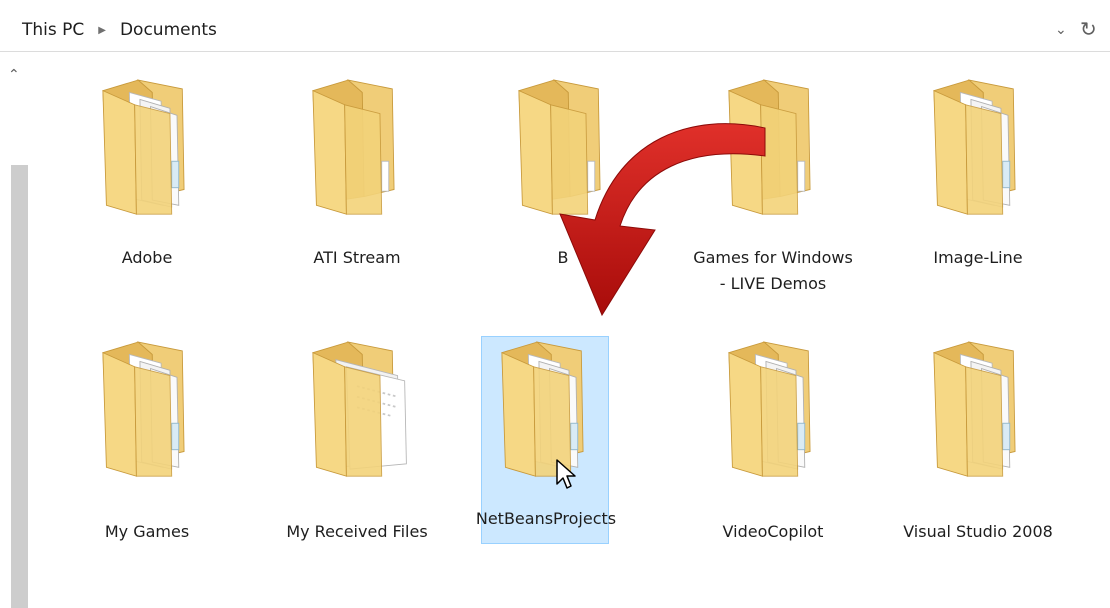  Describe the element at coordinates (357, 257) in the screenshot. I see `folder-label: ATI Stream` at that location.